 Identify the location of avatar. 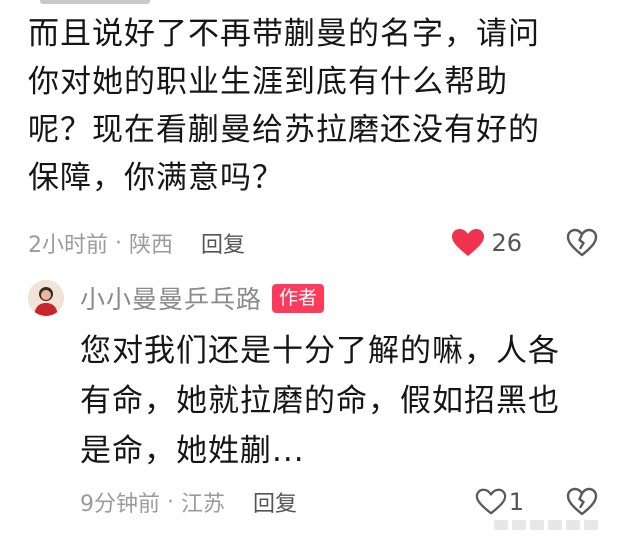
(46, 298).